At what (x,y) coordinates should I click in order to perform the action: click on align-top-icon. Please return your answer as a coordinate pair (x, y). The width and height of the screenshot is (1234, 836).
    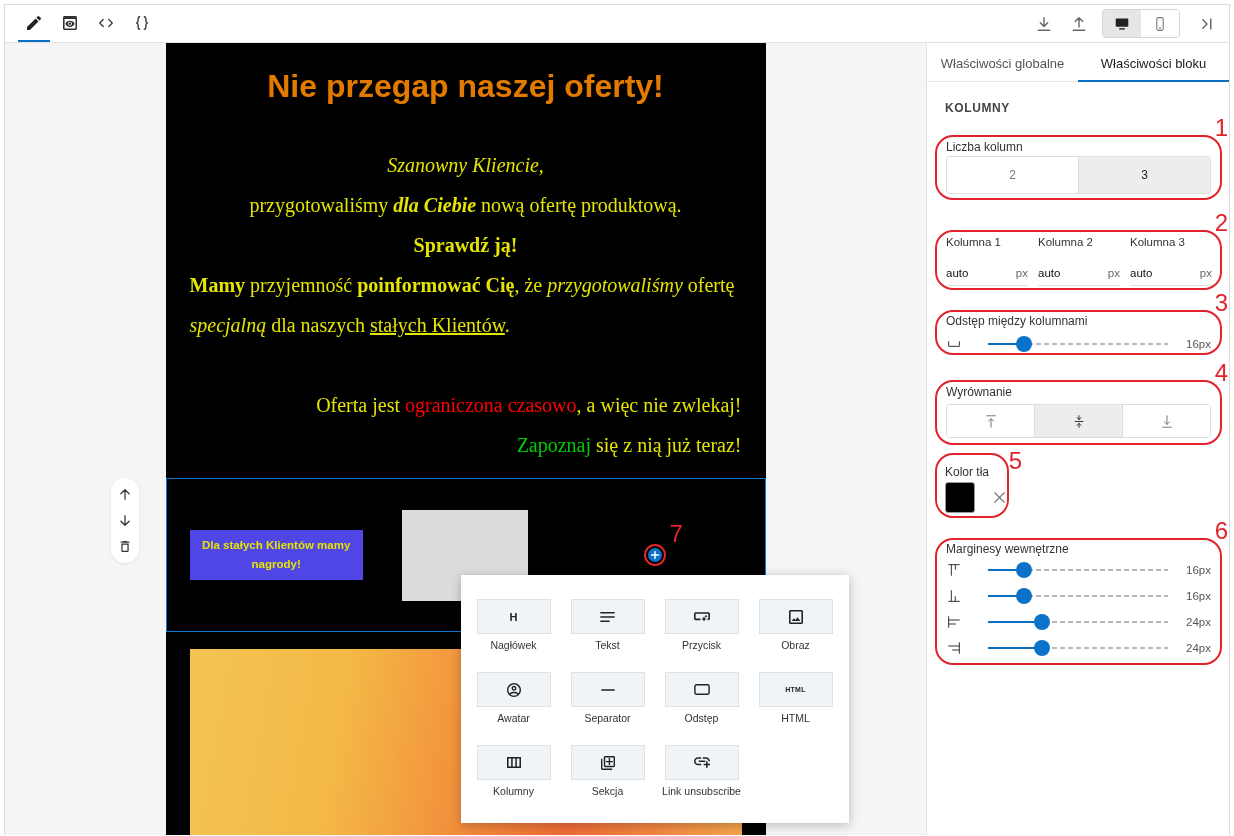
    Looking at the image, I should click on (990, 421).